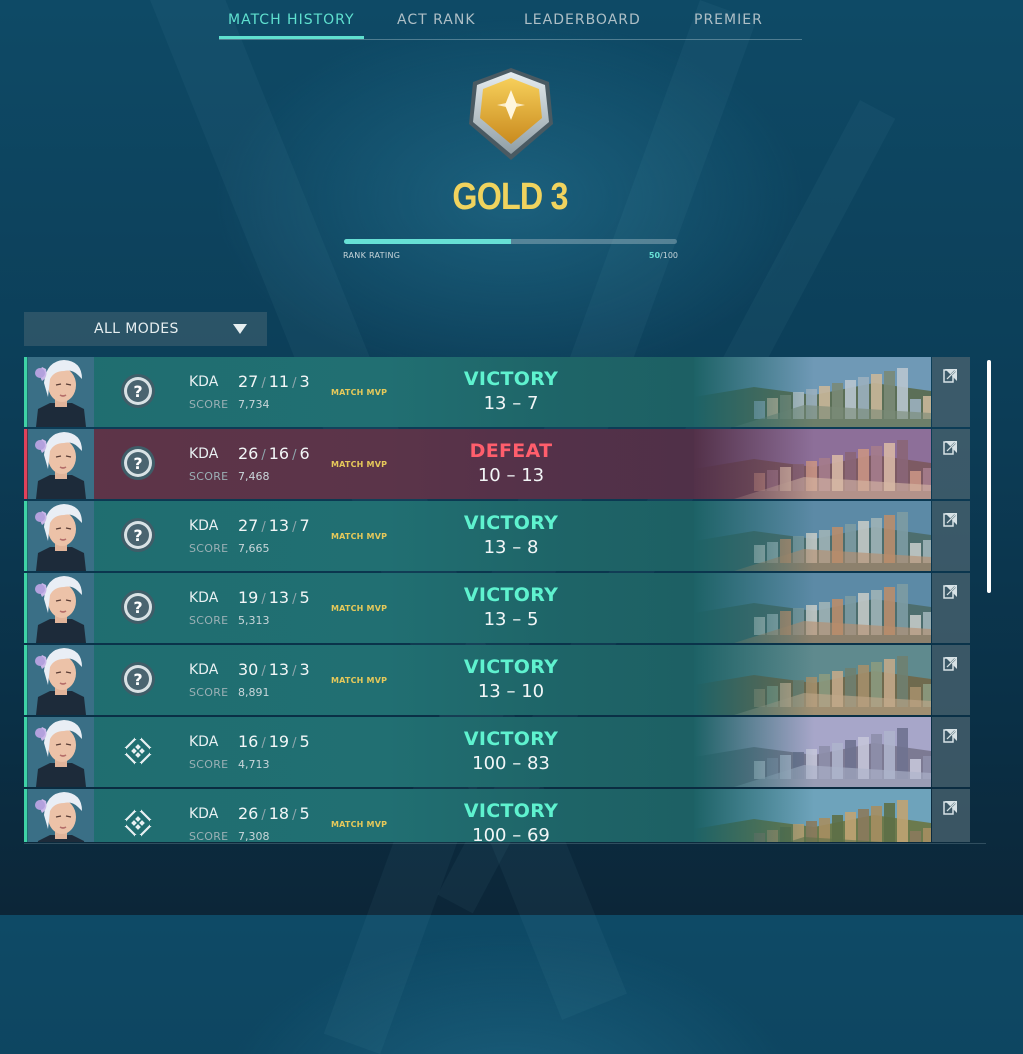 Image resolution: width=1023 pixels, height=1054 pixels. What do you see at coordinates (511, 403) in the screenshot?
I see `match-score: 13 – 7` at bounding box center [511, 403].